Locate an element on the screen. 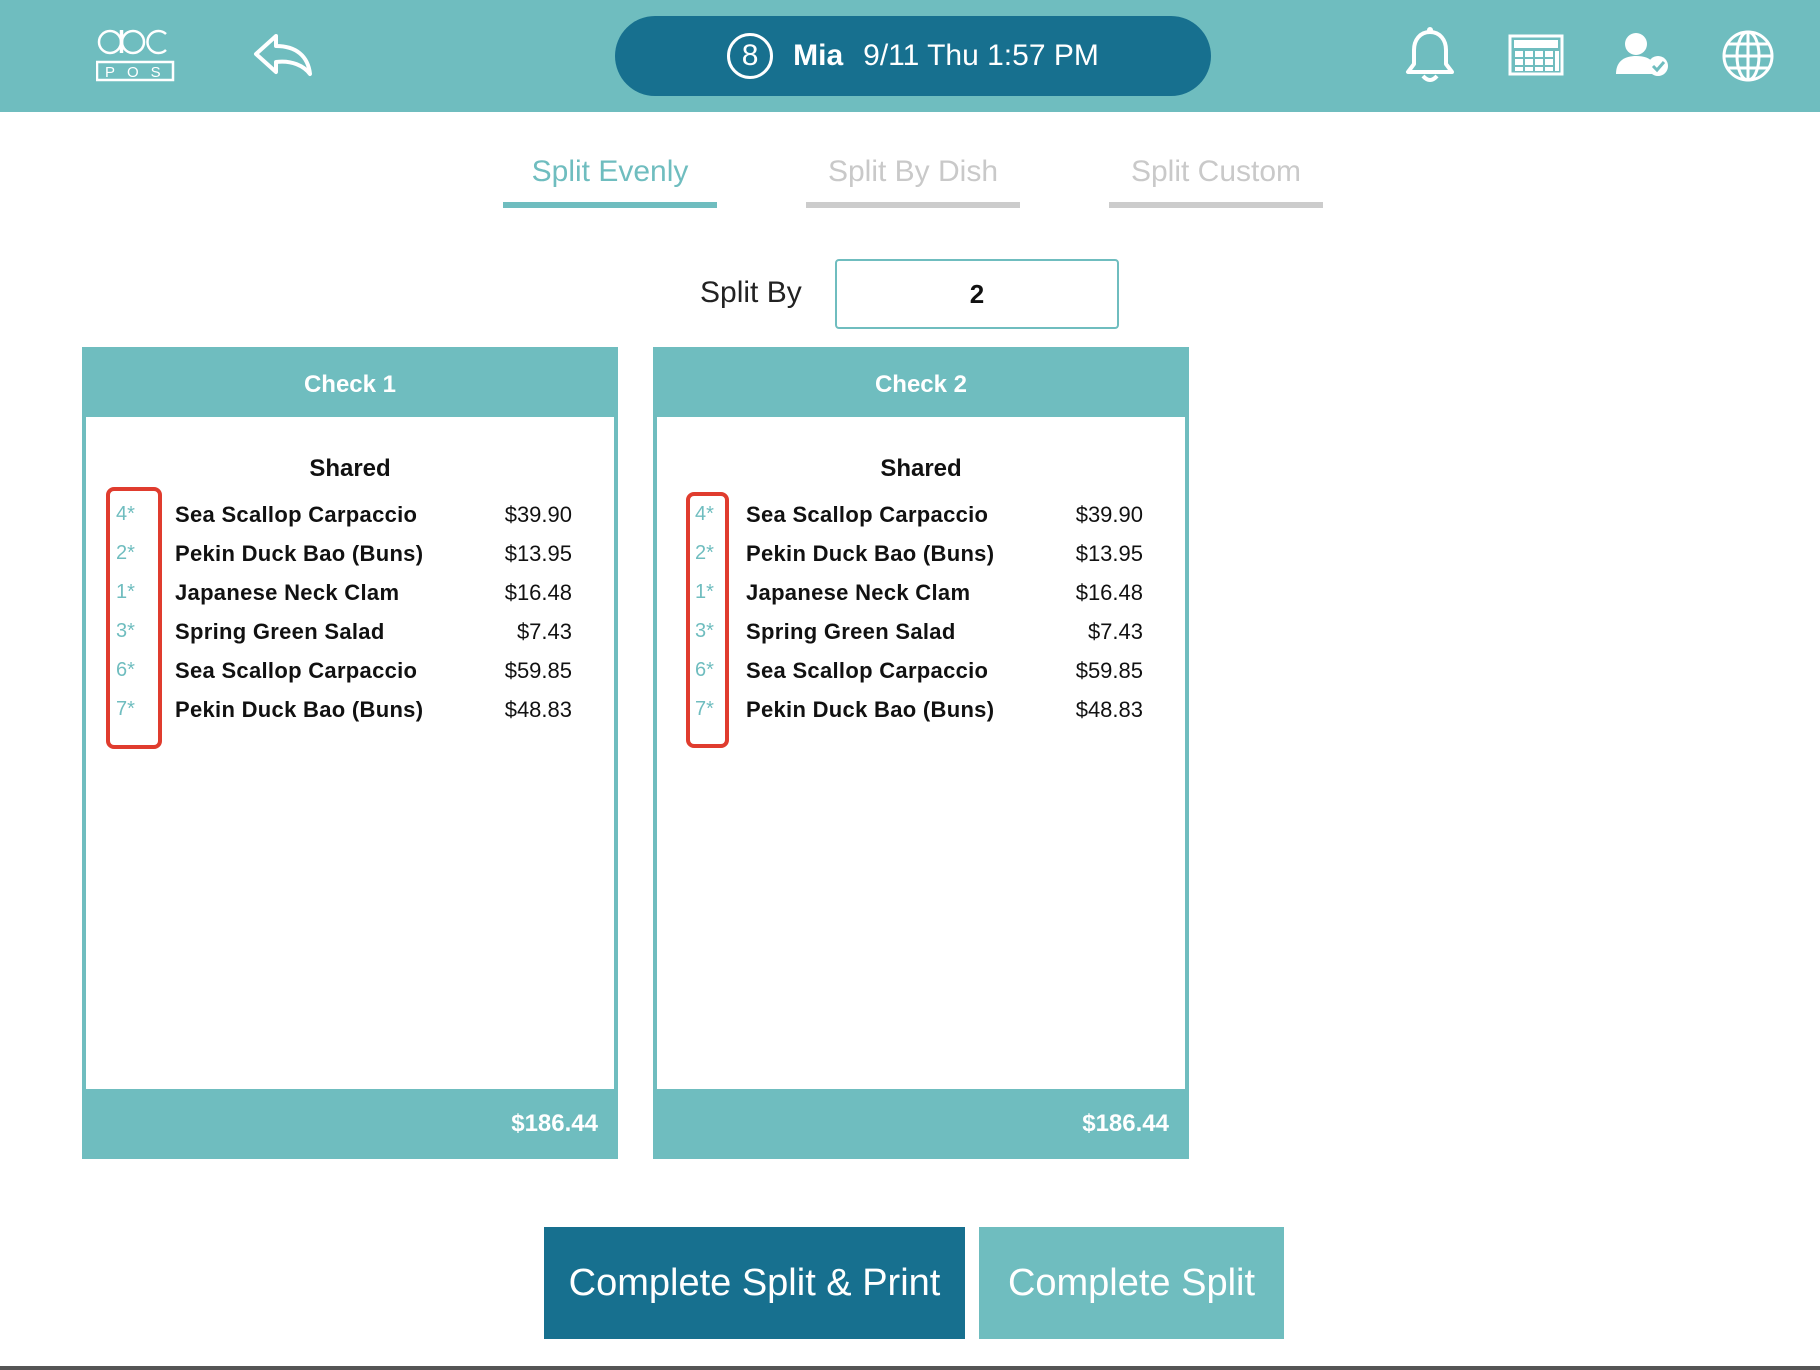  user-name: Mia is located at coordinates (818, 55).